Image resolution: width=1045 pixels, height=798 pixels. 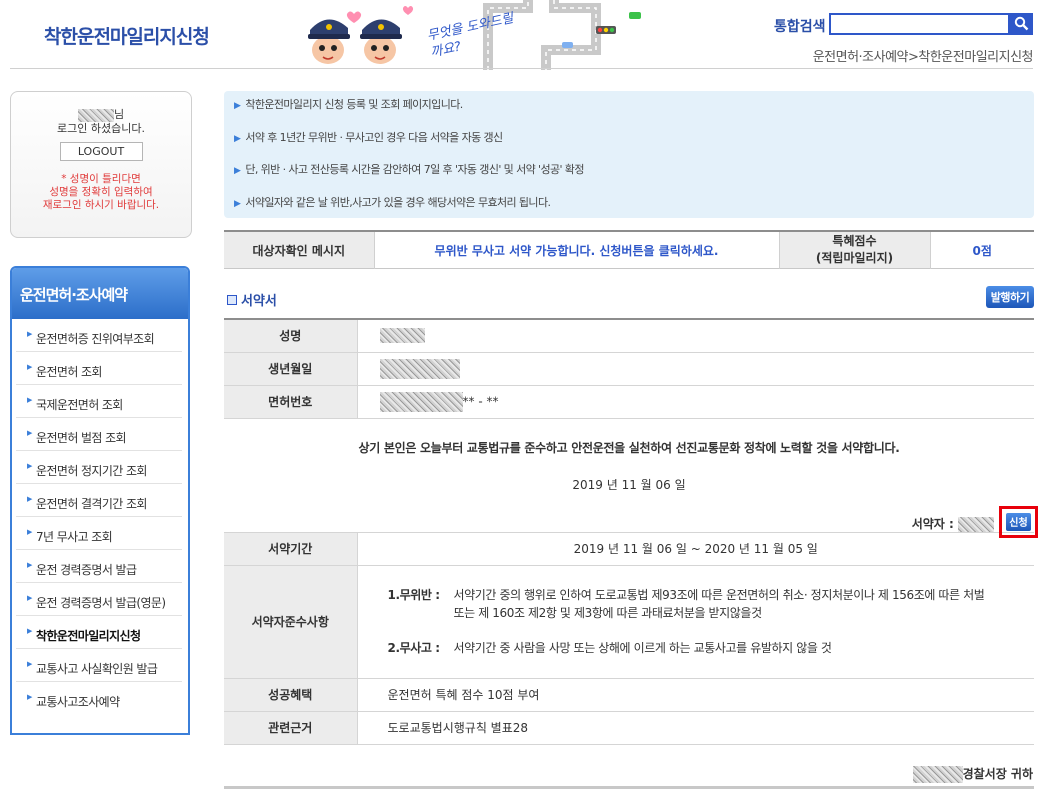 I want to click on header-divider, so click(x=521, y=68).